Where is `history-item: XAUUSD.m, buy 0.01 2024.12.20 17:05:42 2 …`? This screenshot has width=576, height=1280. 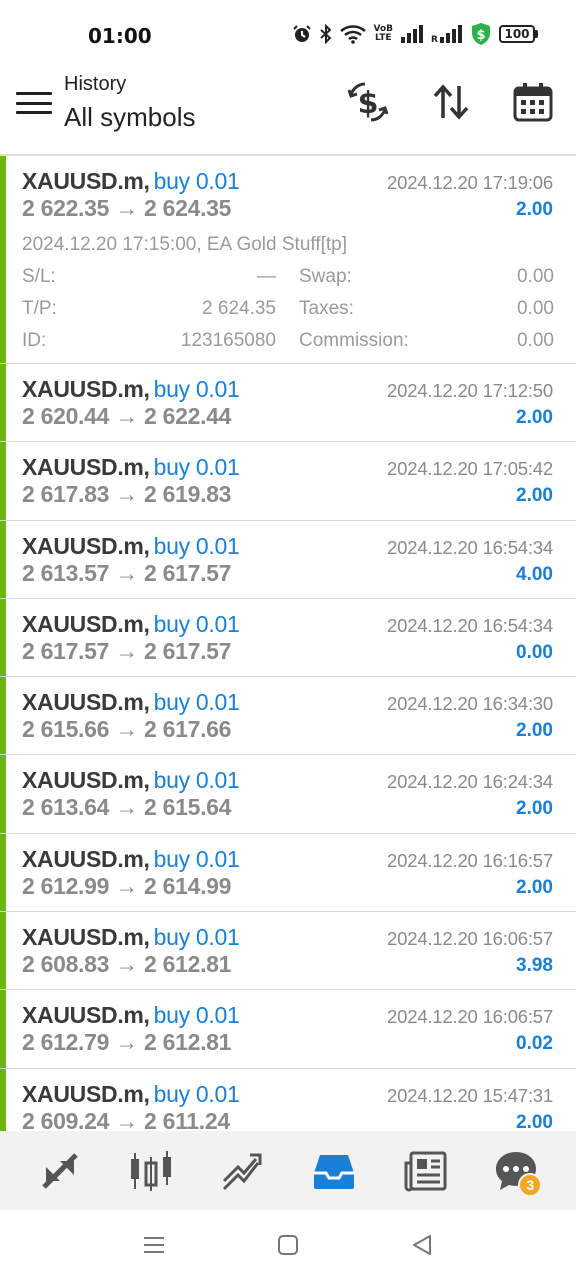
history-item: XAUUSD.m, buy 0.01 2024.12.20 17:05:42 2 … is located at coordinates (288, 481).